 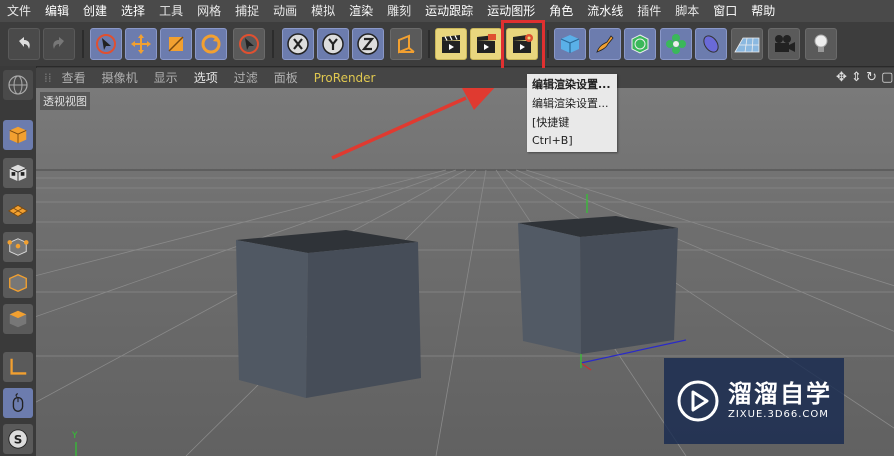 What do you see at coordinates (18, 209) in the screenshot?
I see `workplane-mode-button` at bounding box center [18, 209].